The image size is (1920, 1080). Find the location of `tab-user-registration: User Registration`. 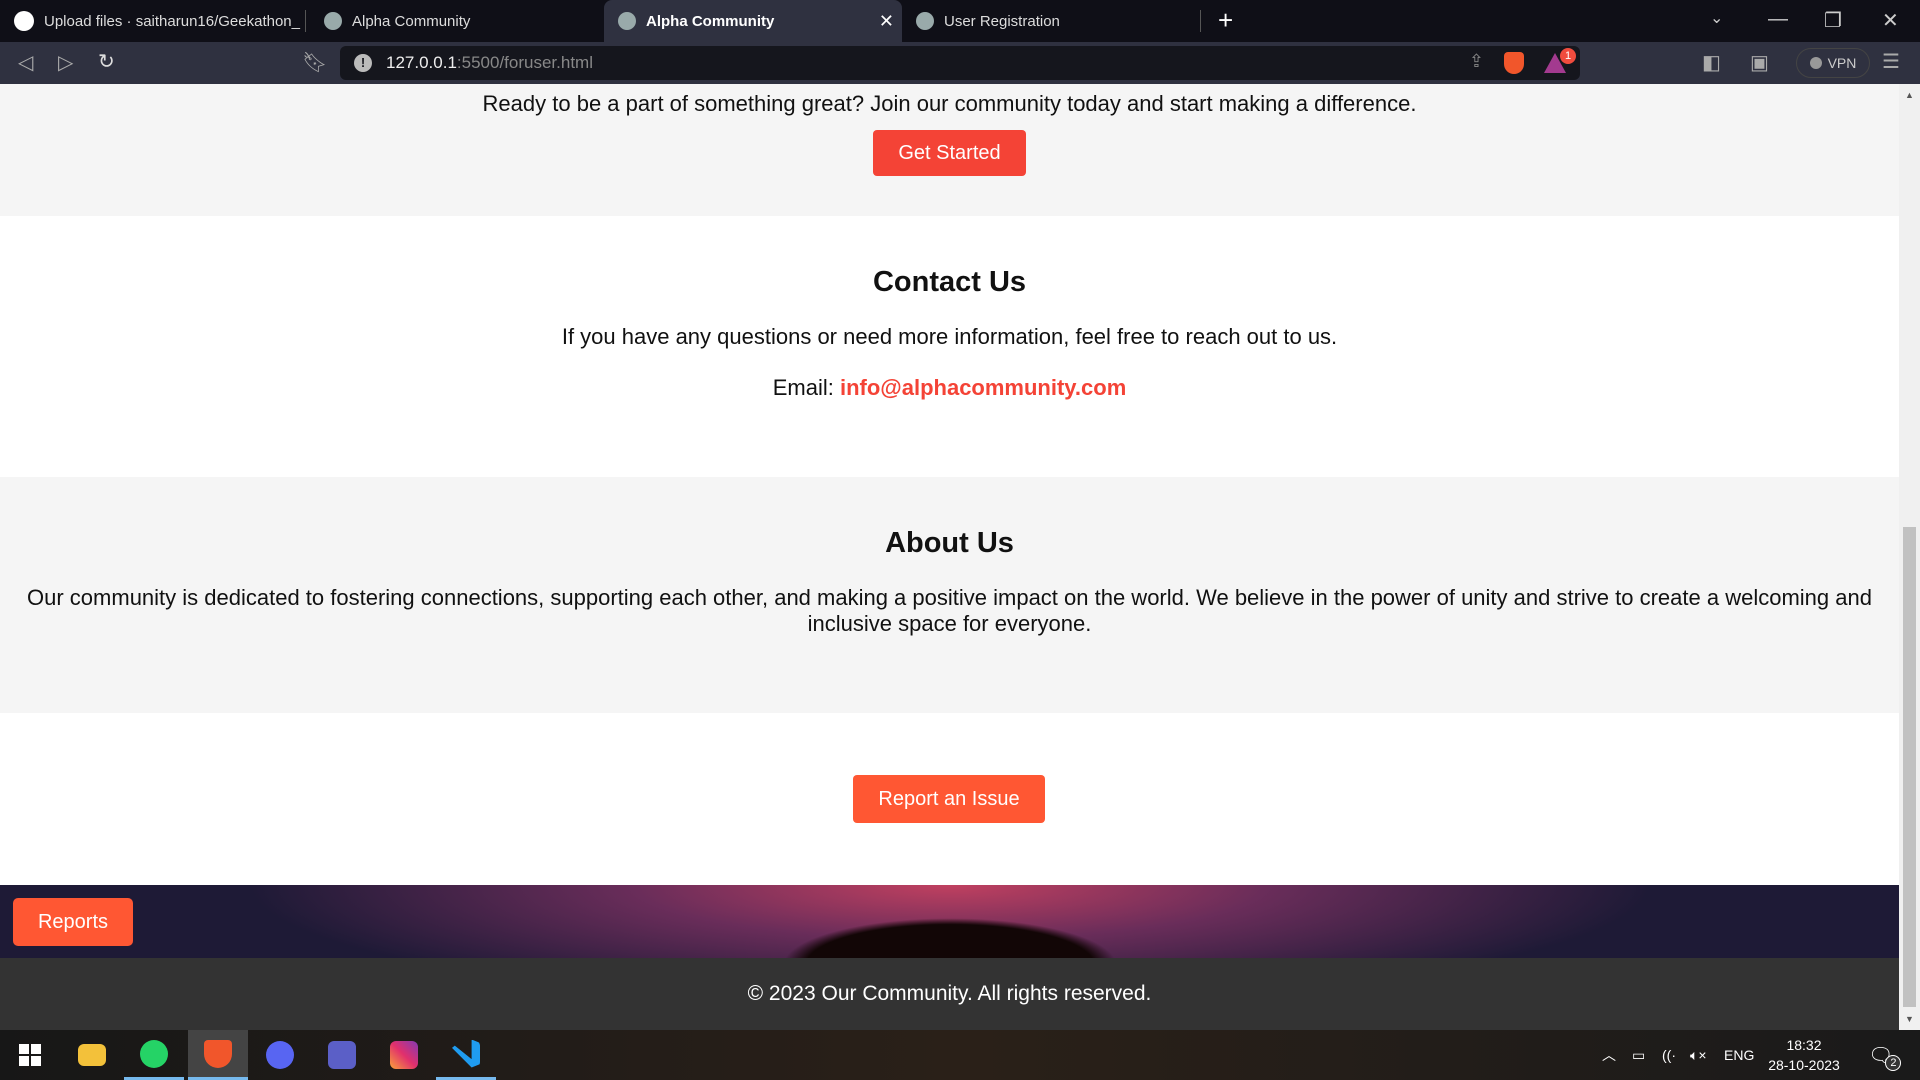

tab-user-registration: User Registration is located at coordinates (1051, 21).